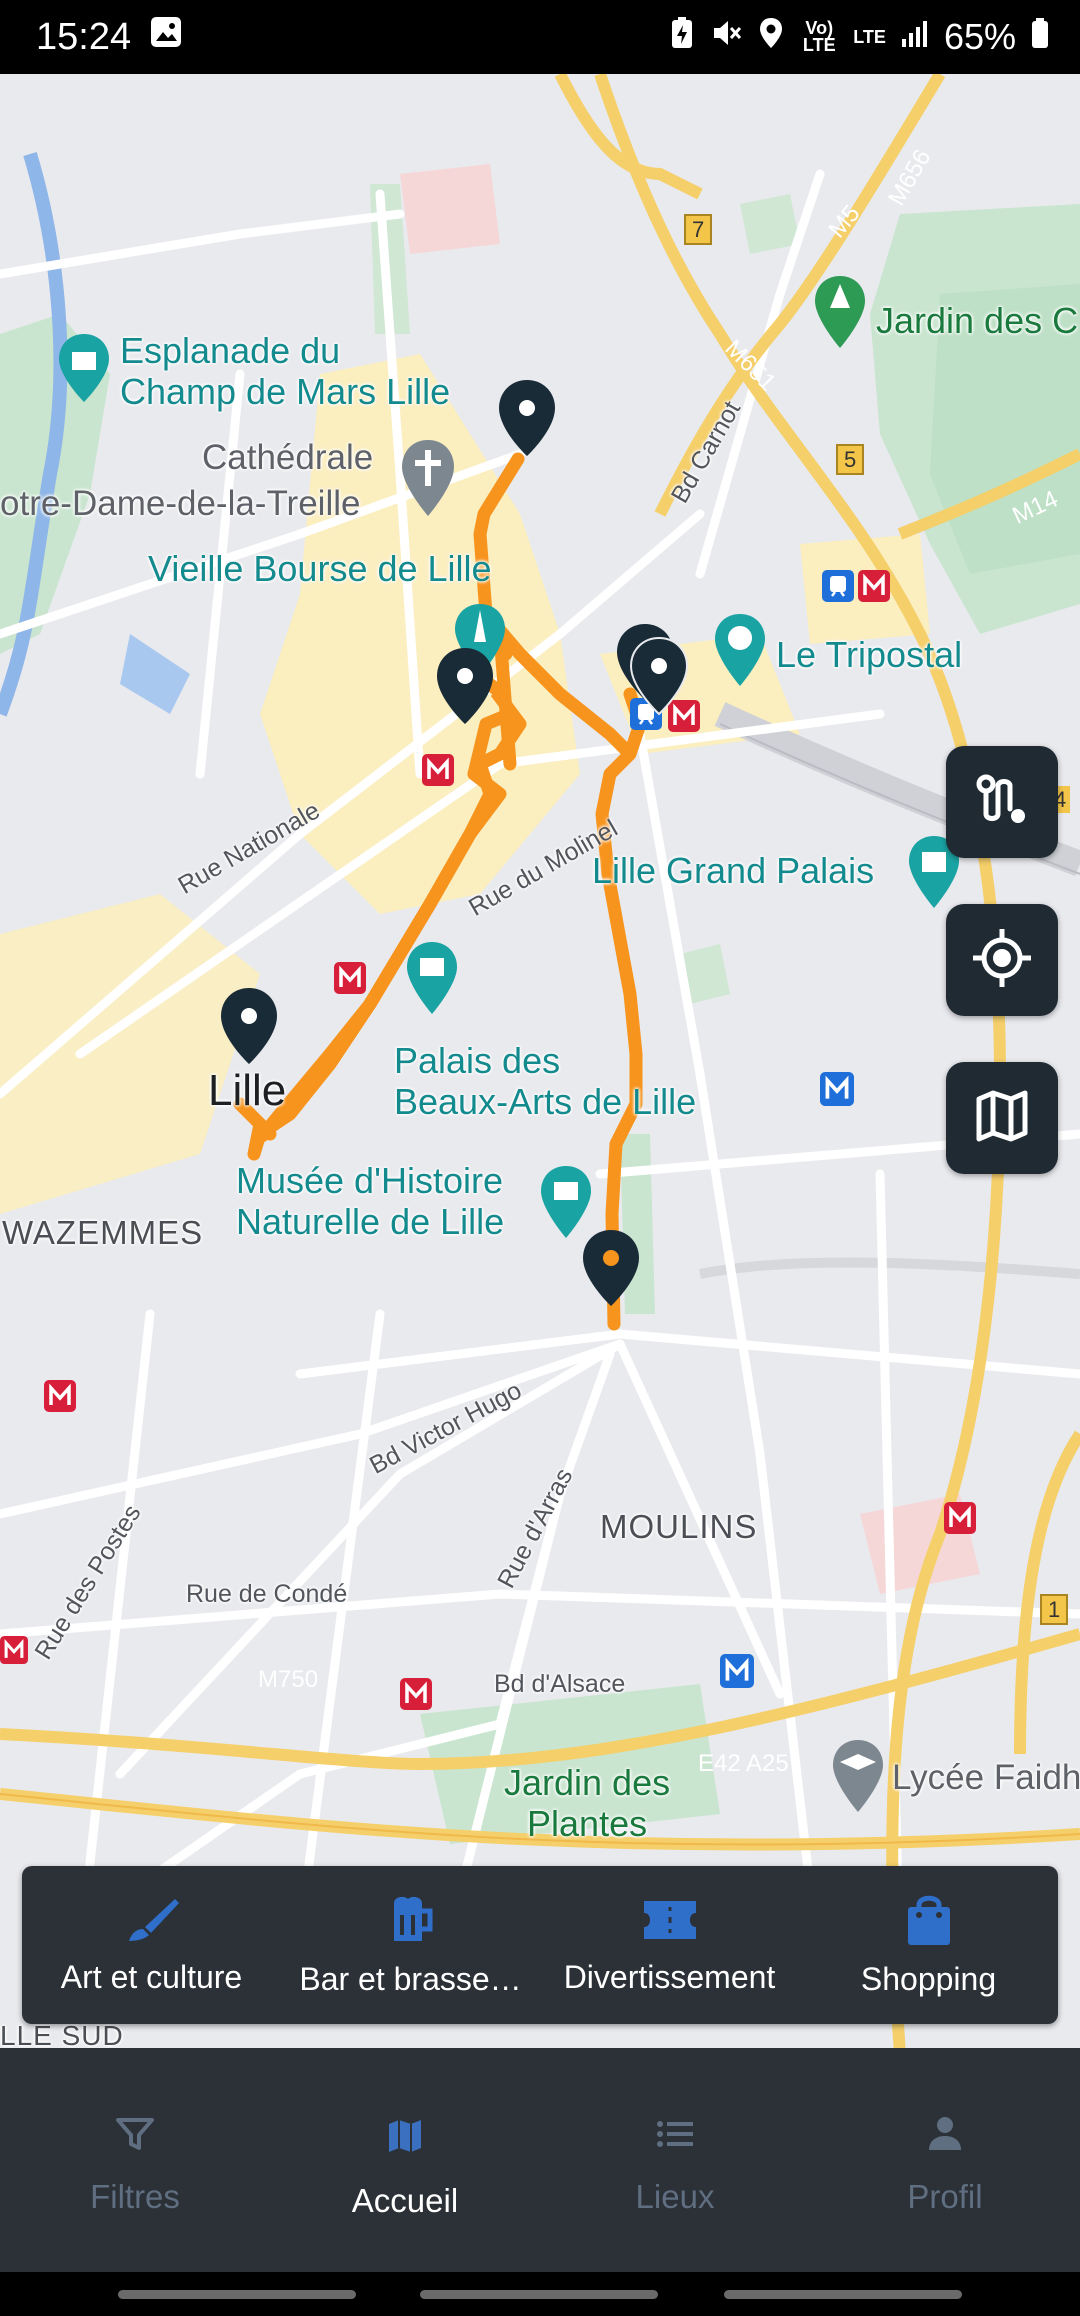 This screenshot has width=1080, height=2316. Describe the element at coordinates (151, 1976) in the screenshot. I see `category-label: Art et culture` at that location.